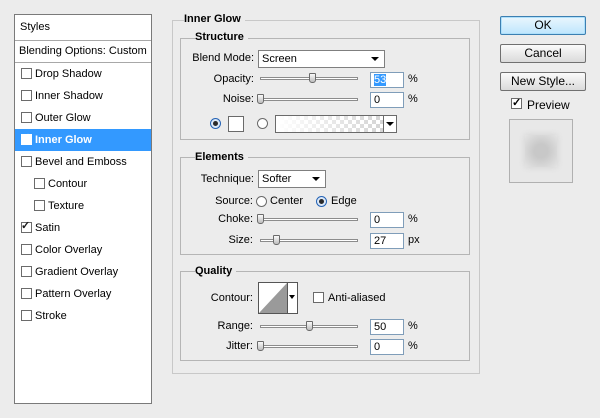  I want to click on choke-unit: %, so click(413, 219).